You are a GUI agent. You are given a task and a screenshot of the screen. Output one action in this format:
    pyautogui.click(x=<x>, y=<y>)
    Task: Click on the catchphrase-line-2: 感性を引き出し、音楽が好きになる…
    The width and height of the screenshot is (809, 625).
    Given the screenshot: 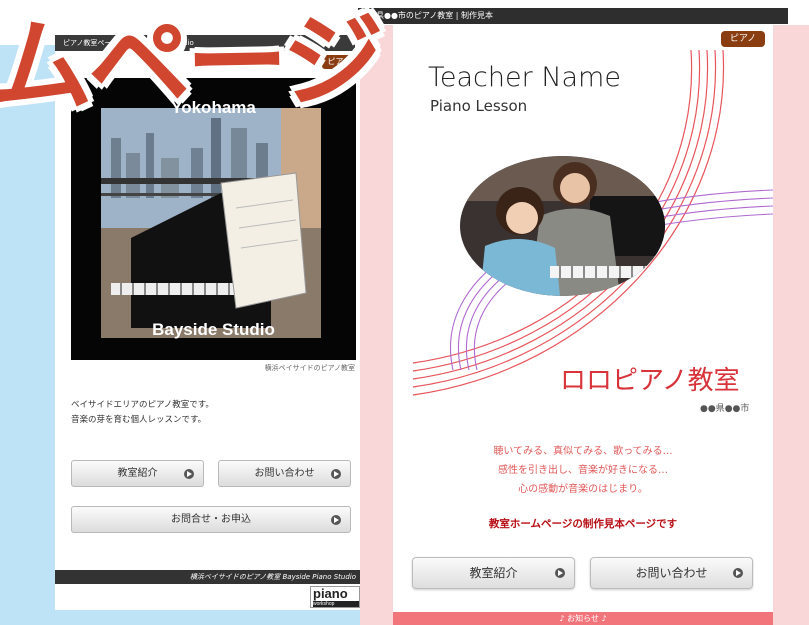 What is the action you would take?
    pyautogui.click(x=583, y=470)
    